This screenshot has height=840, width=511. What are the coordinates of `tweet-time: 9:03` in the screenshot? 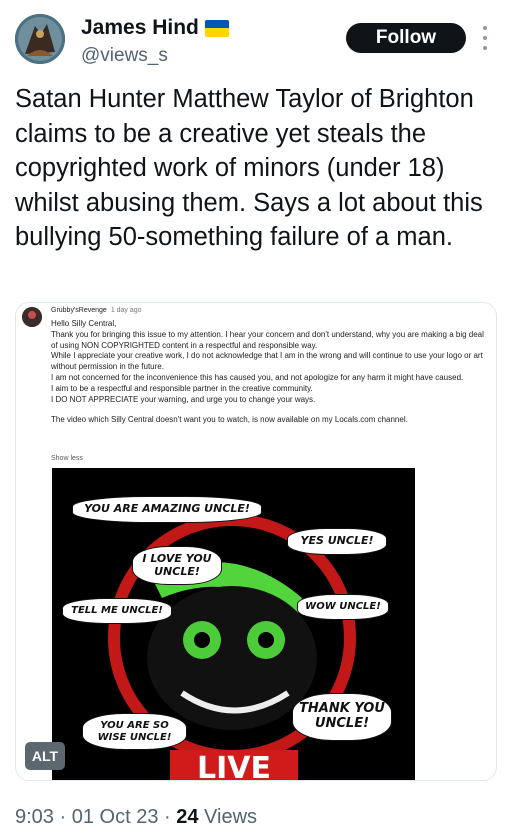 It's located at (34, 817).